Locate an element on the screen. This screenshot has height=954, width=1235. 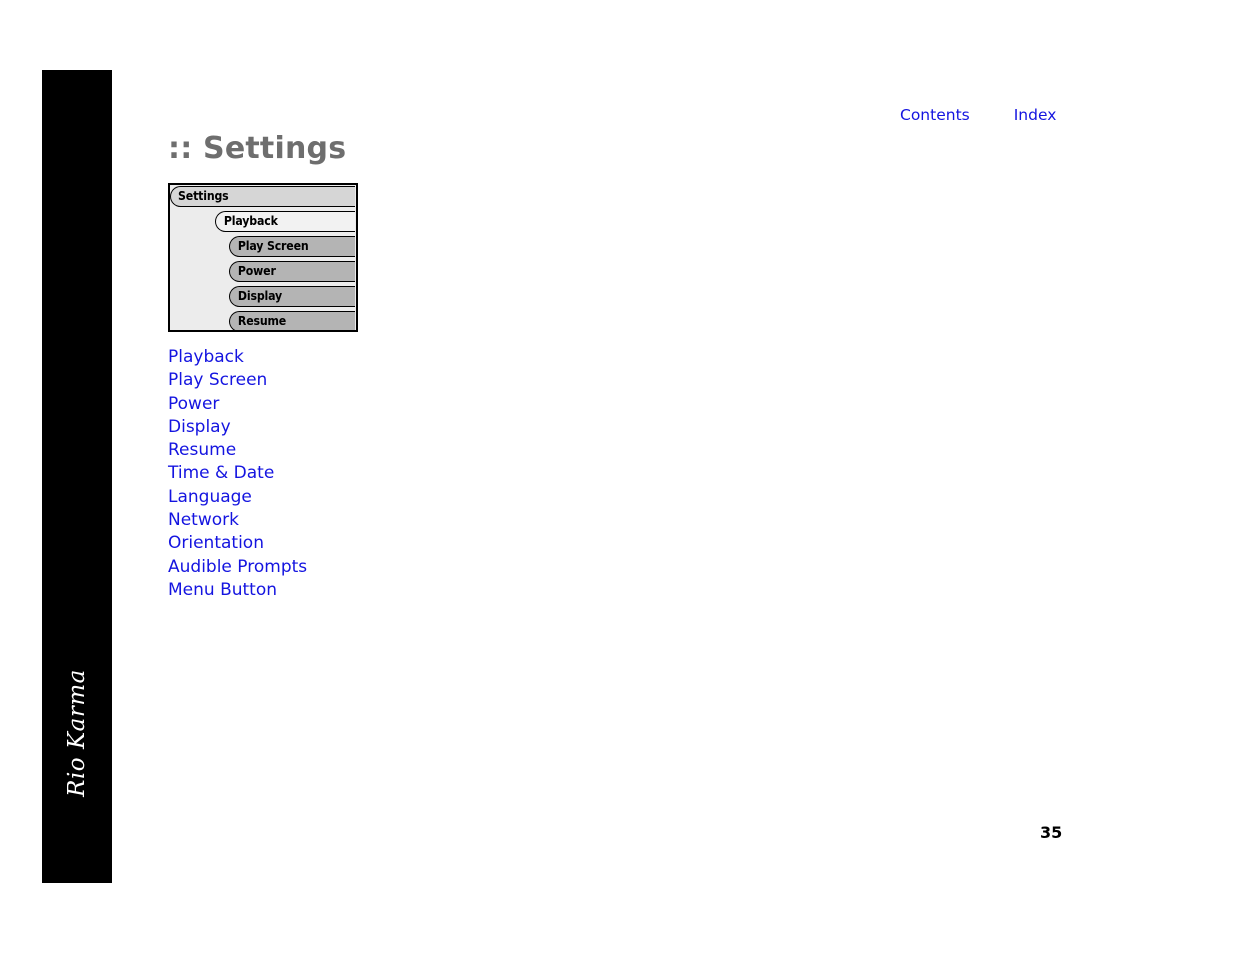
top-navigation: Contents Index is located at coordinates (1050, 115).